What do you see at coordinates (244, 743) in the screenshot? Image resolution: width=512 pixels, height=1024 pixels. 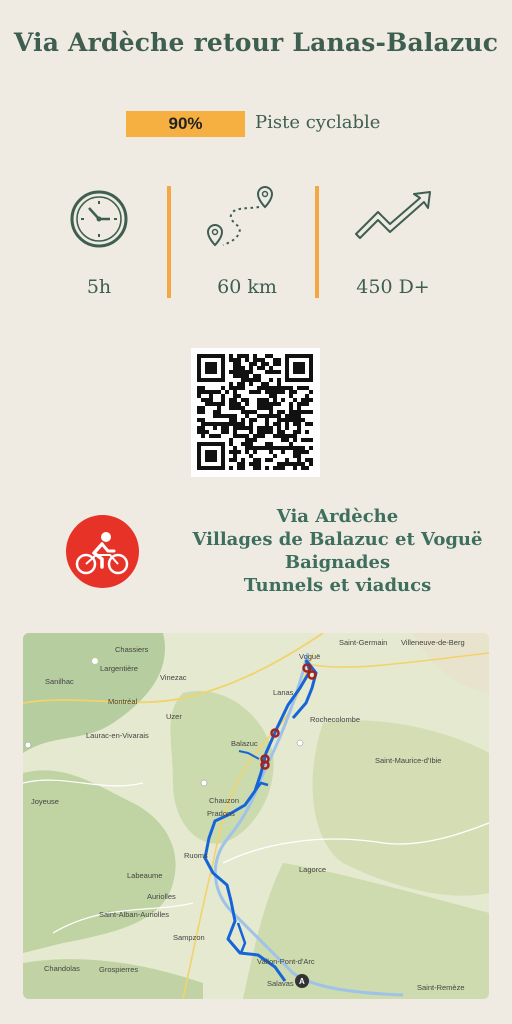 I see `map-label: Balazuc` at bounding box center [244, 743].